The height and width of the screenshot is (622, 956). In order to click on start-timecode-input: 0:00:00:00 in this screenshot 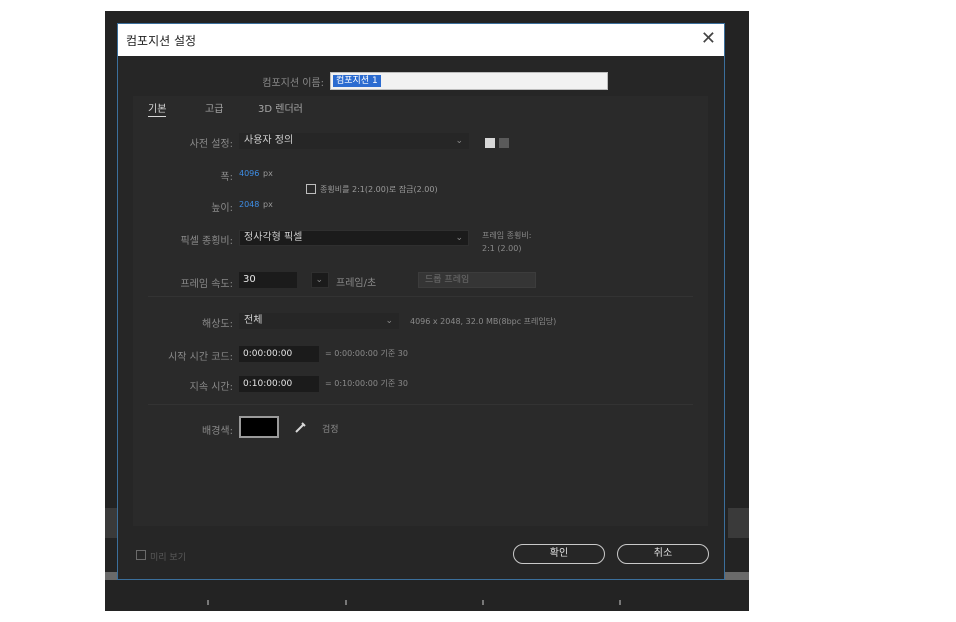, I will do `click(279, 354)`.